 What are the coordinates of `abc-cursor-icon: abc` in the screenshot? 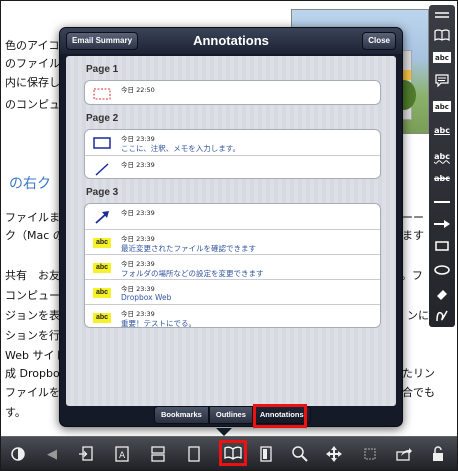 It's located at (442, 57).